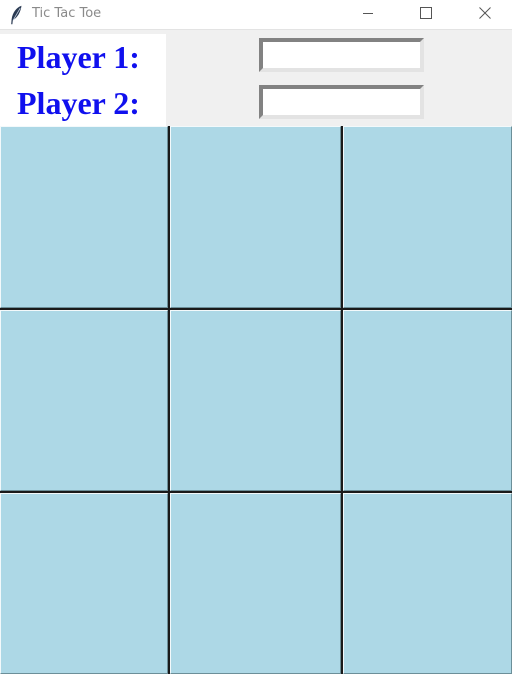 The height and width of the screenshot is (674, 512). What do you see at coordinates (16, 15) in the screenshot?
I see `feather-icon` at bounding box center [16, 15].